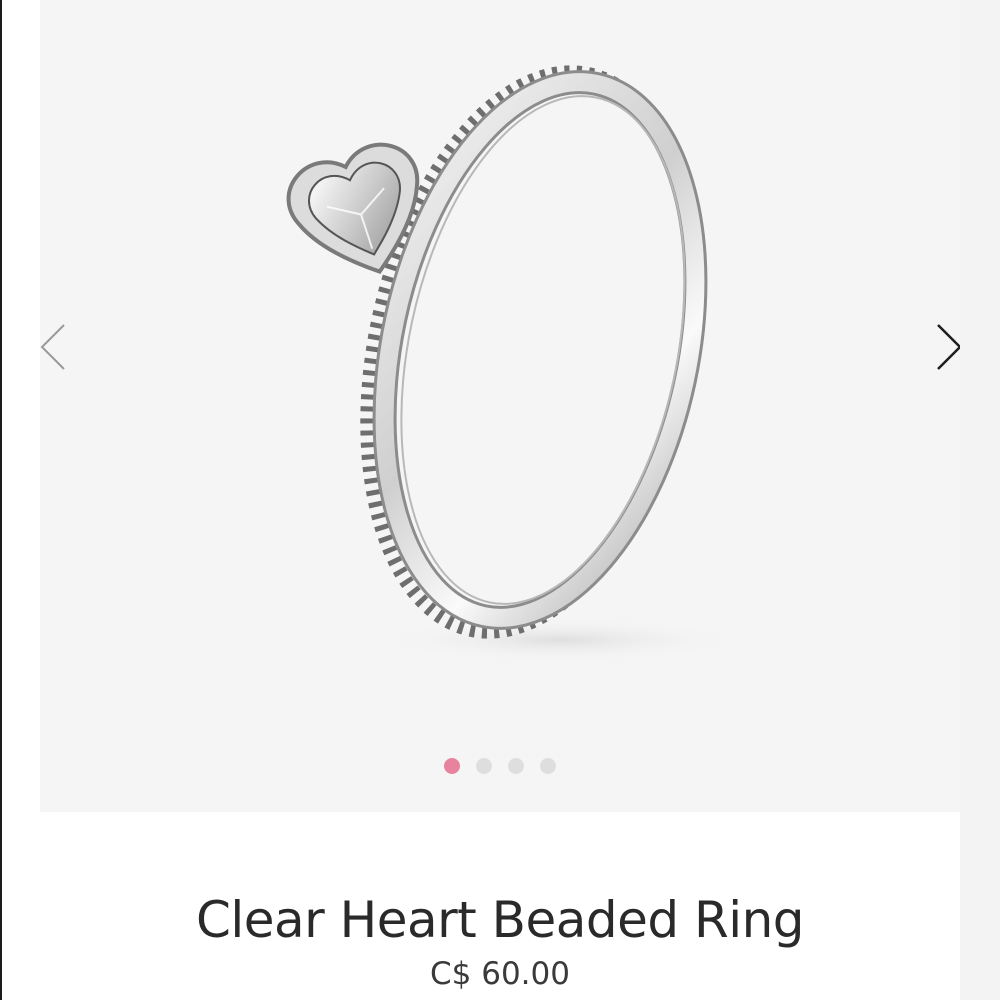 The width and height of the screenshot is (1000, 1000). Describe the element at coordinates (500, 766) in the screenshot. I see `gallery-pagination` at that location.